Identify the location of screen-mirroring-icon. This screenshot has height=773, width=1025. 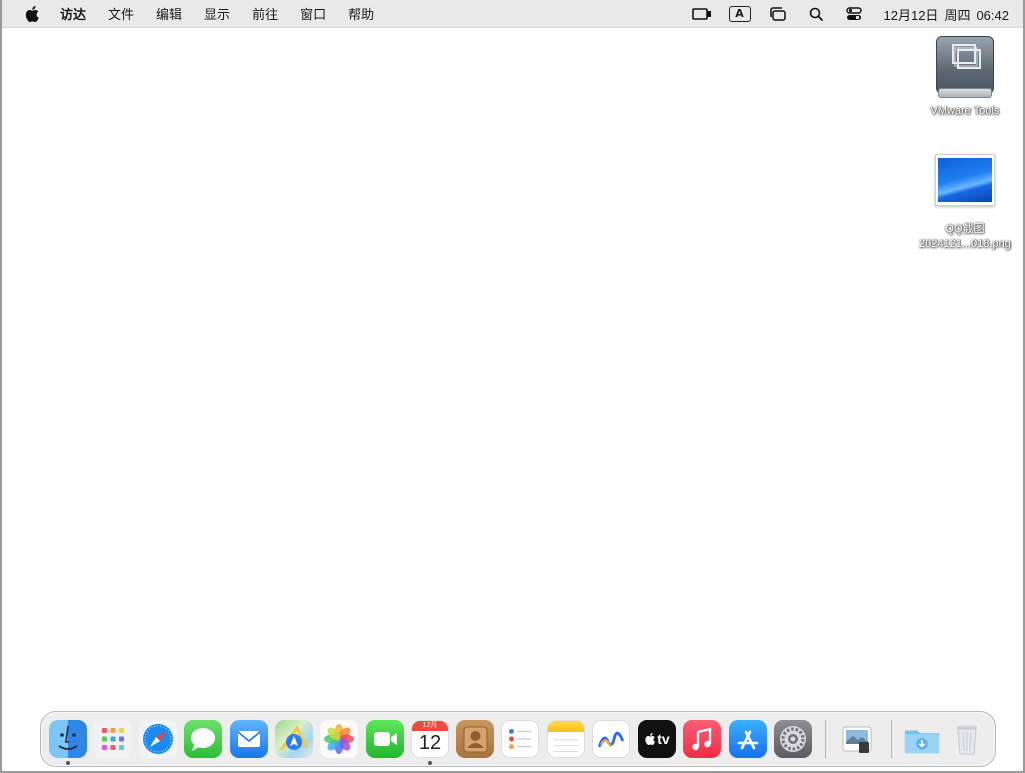
(702, 14).